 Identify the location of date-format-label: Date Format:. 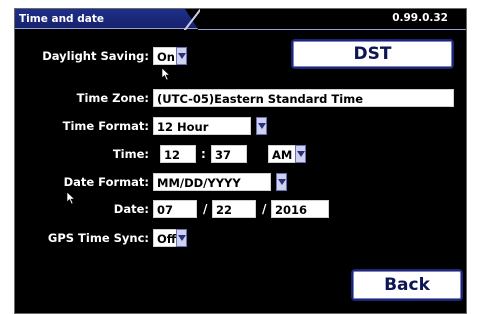
(106, 182).